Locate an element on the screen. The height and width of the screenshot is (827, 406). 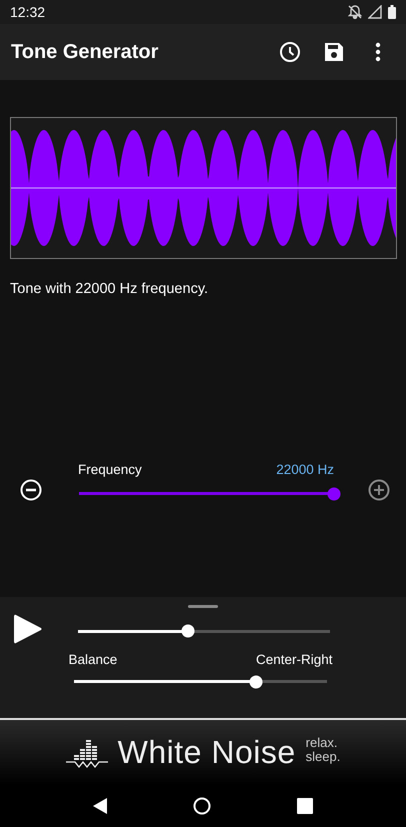
plus-circle-icon is located at coordinates (379, 490).